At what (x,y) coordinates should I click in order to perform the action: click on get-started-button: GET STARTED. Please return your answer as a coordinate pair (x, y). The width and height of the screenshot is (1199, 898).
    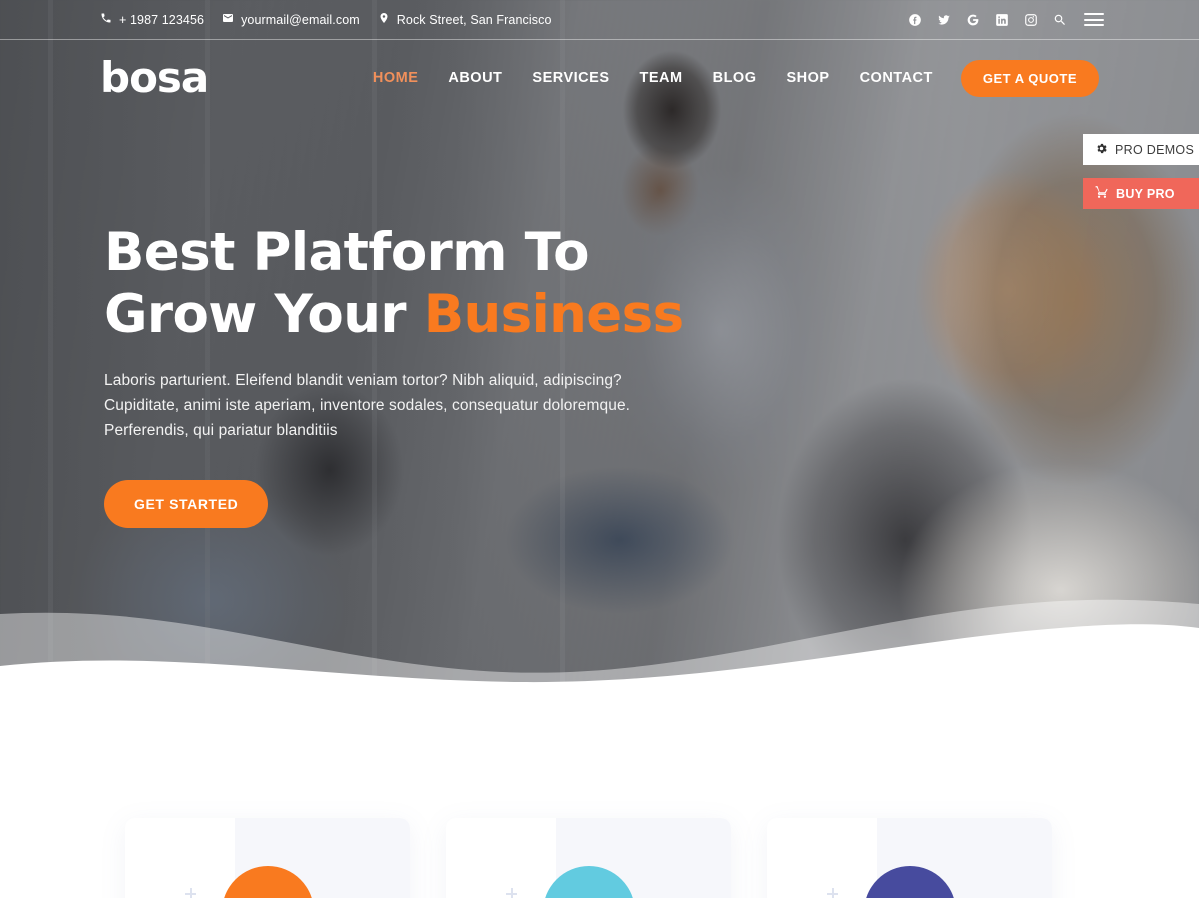
    Looking at the image, I should click on (186, 504).